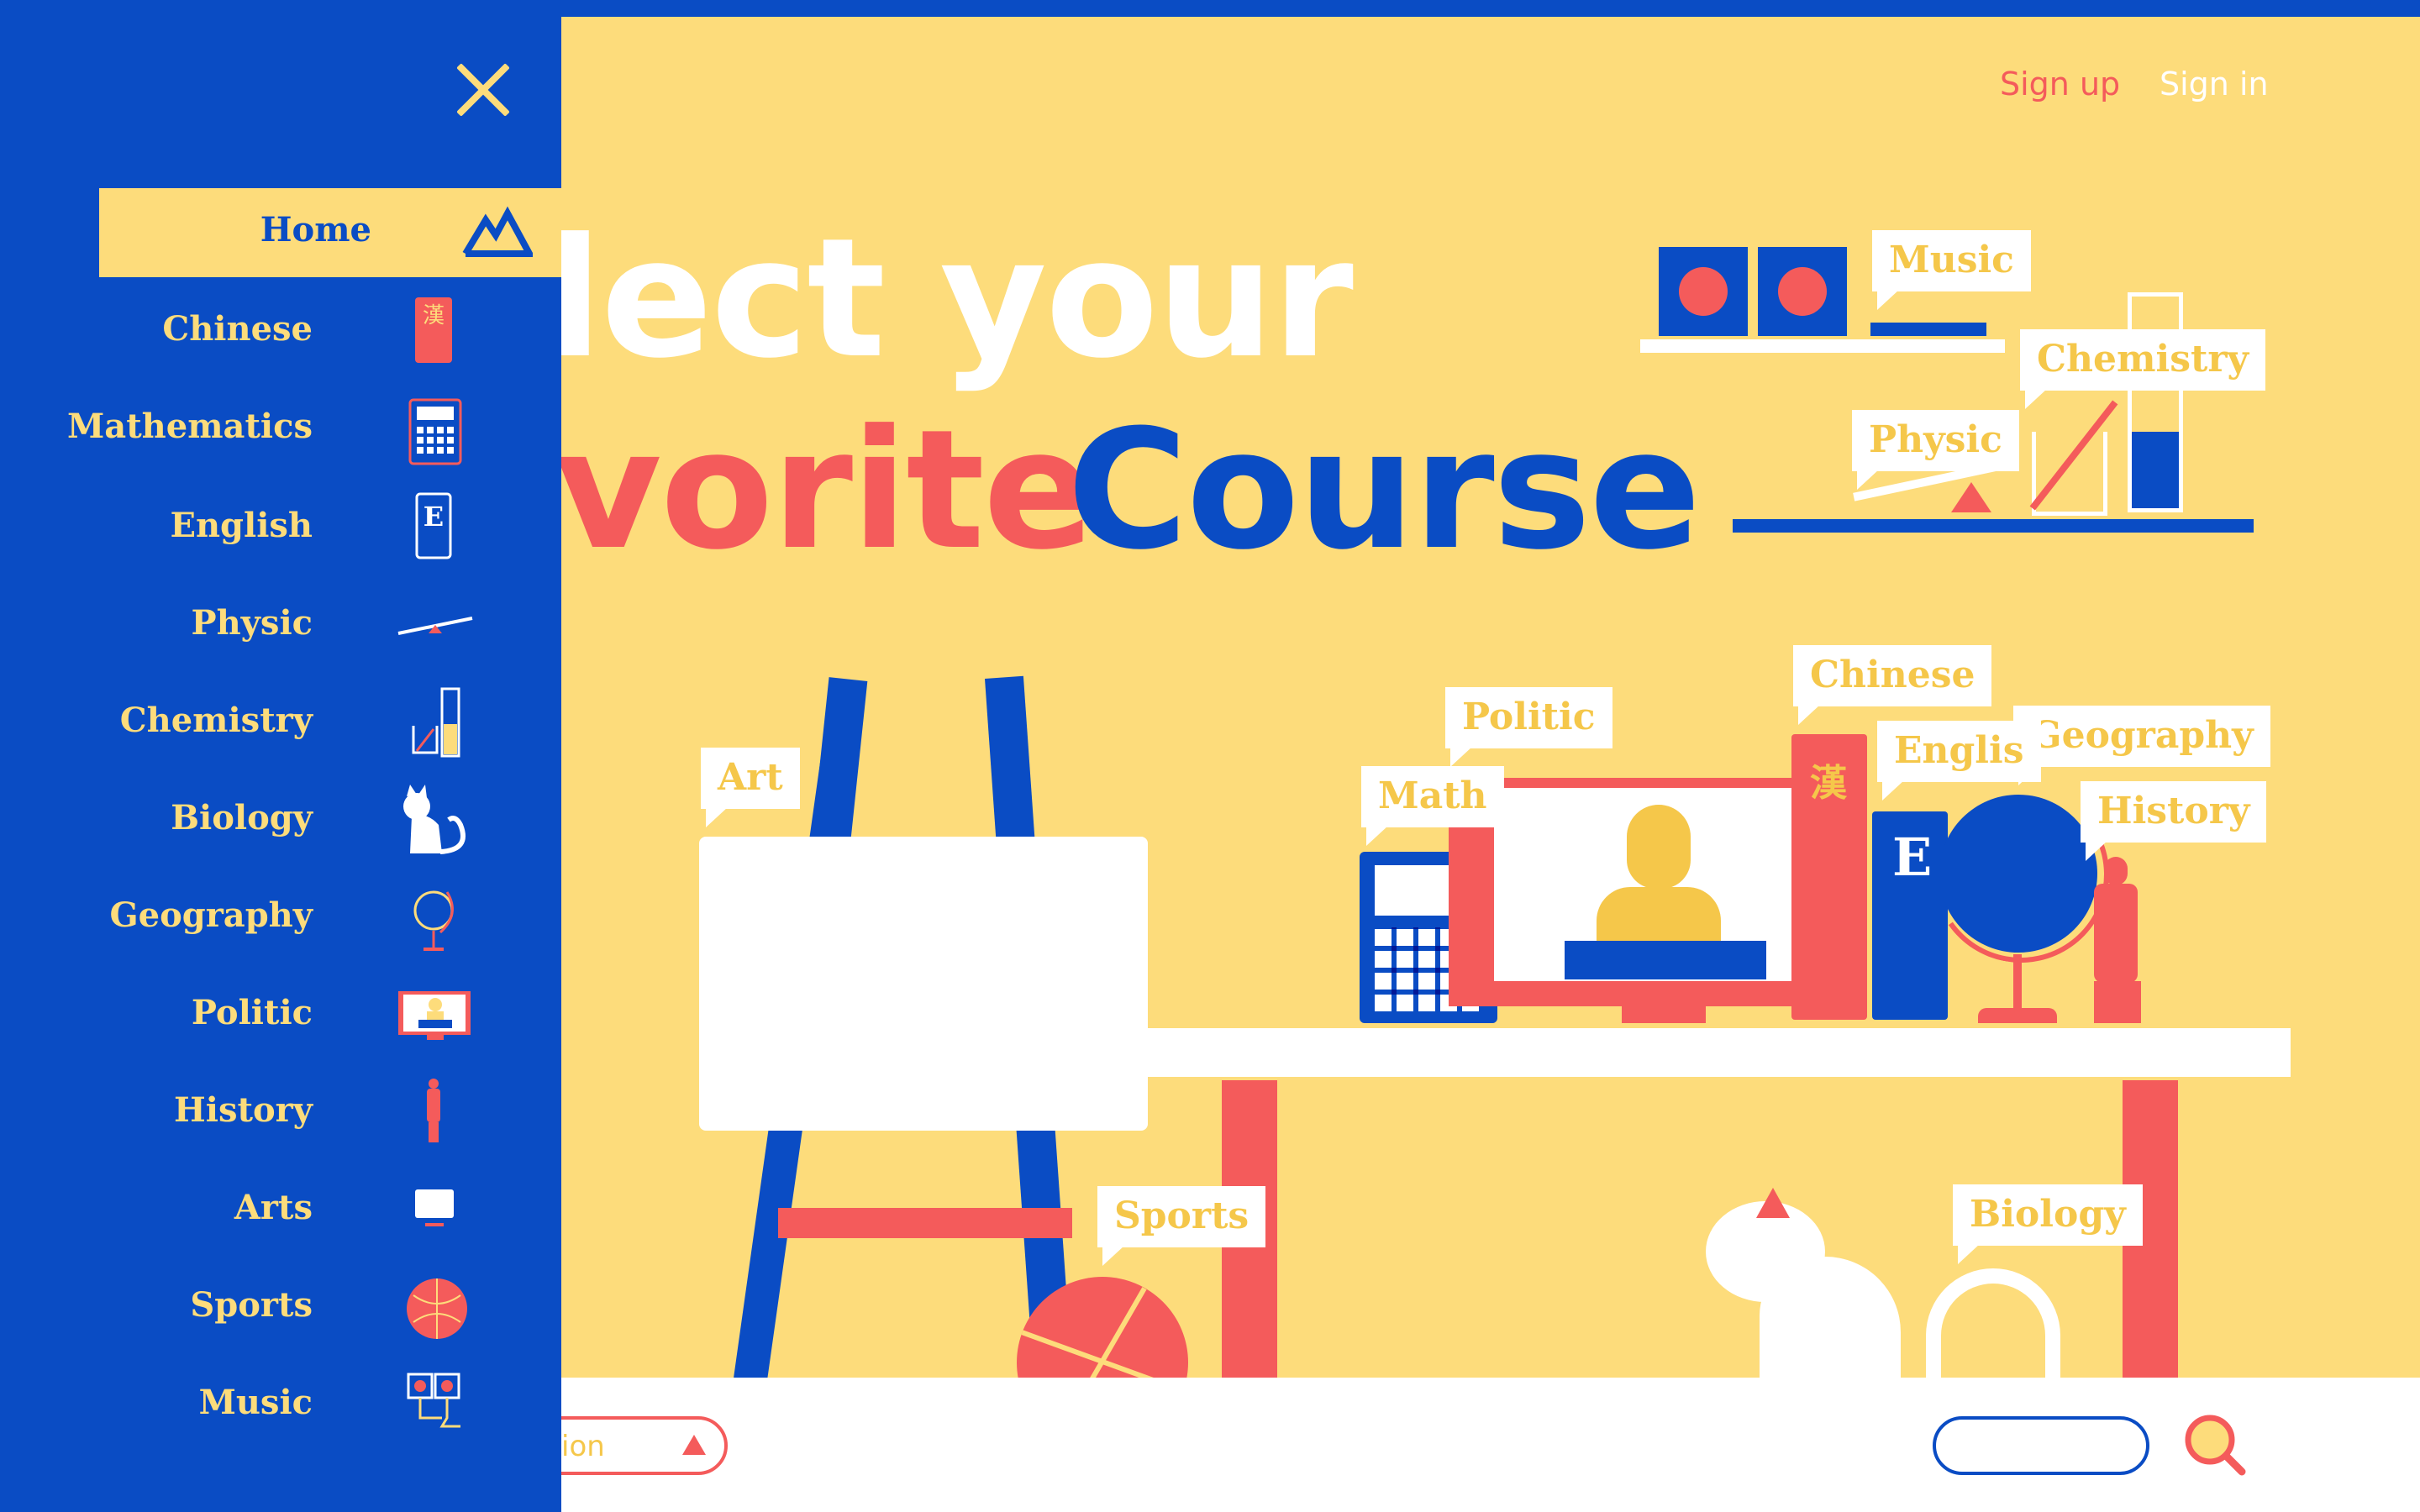  Describe the element at coordinates (483, 90) in the screenshot. I see `close-icon` at that location.